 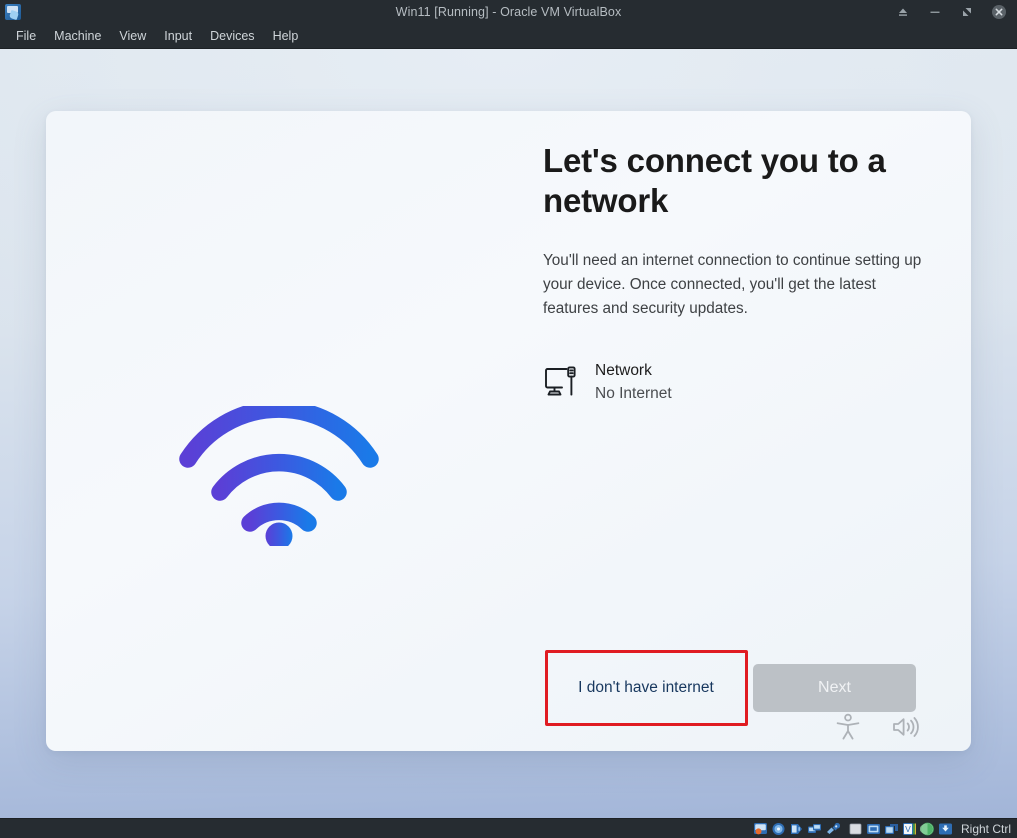 I want to click on host-key-label: Right Ctrl, so click(x=985, y=828).